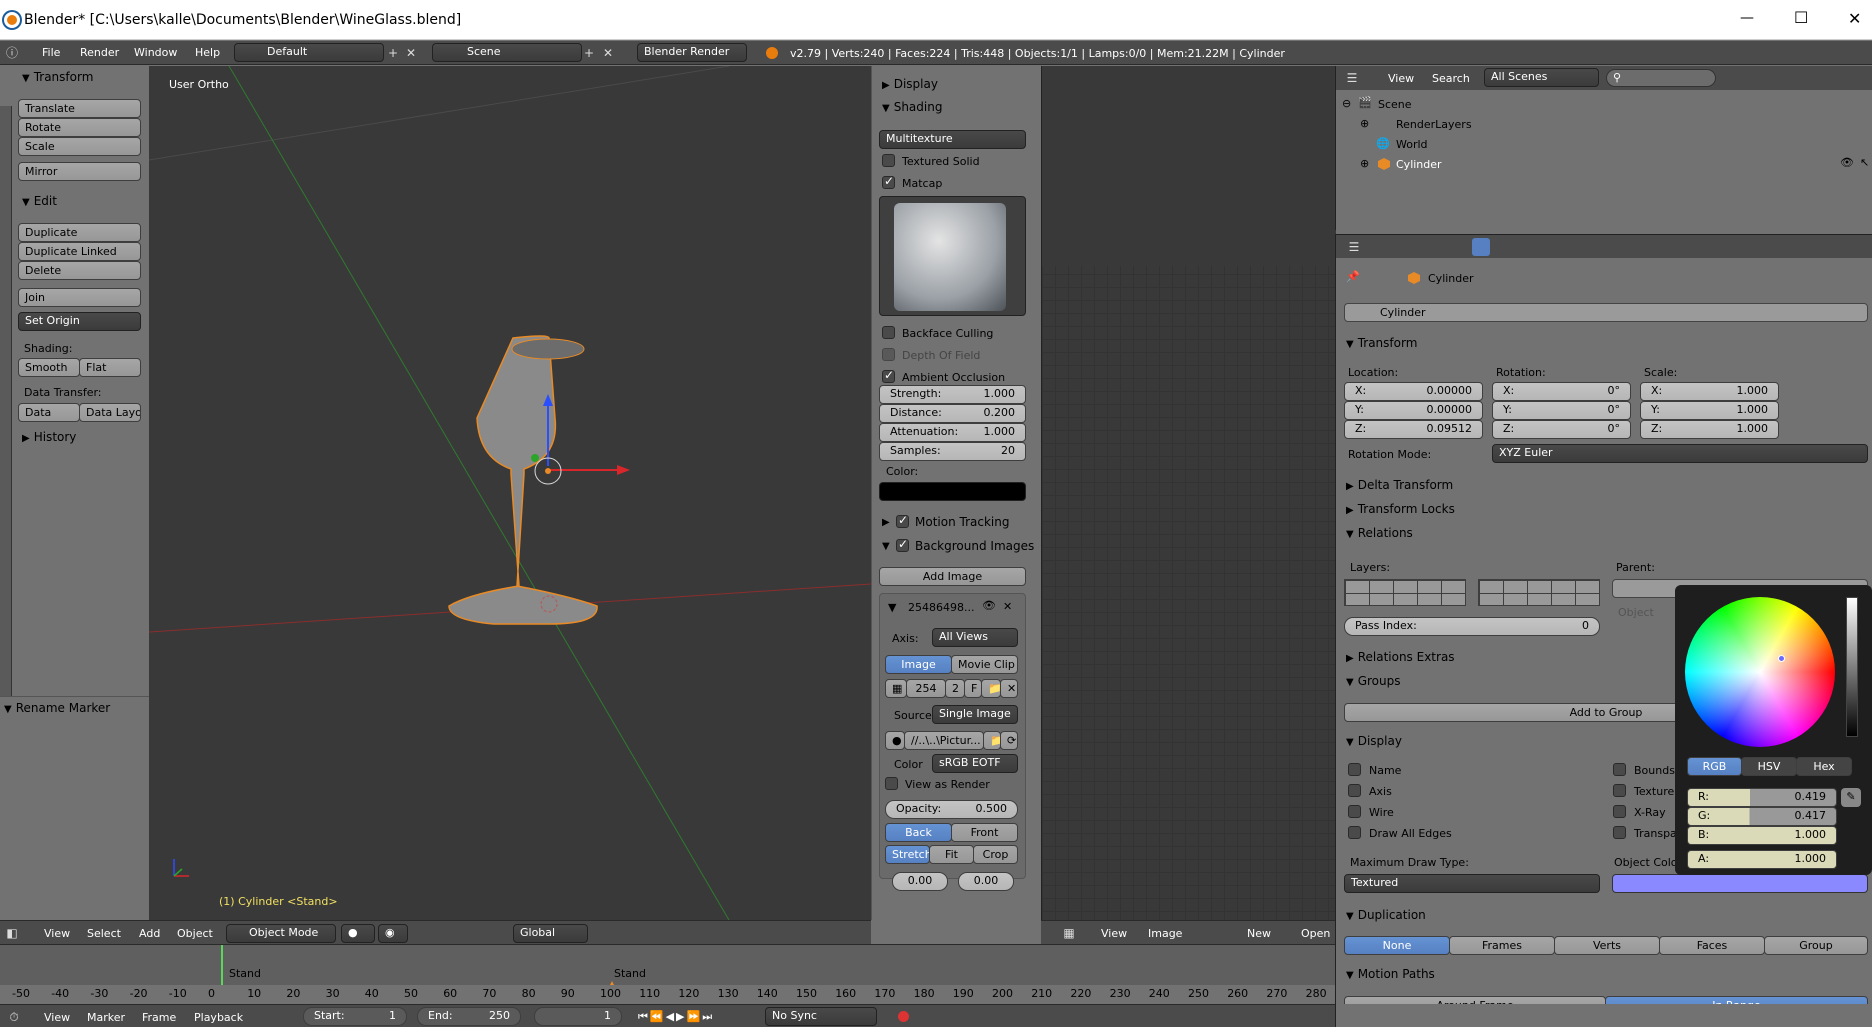 The height and width of the screenshot is (1027, 1872). Describe the element at coordinates (902, 520) in the screenshot. I see `motion-tracking-checkbox` at that location.